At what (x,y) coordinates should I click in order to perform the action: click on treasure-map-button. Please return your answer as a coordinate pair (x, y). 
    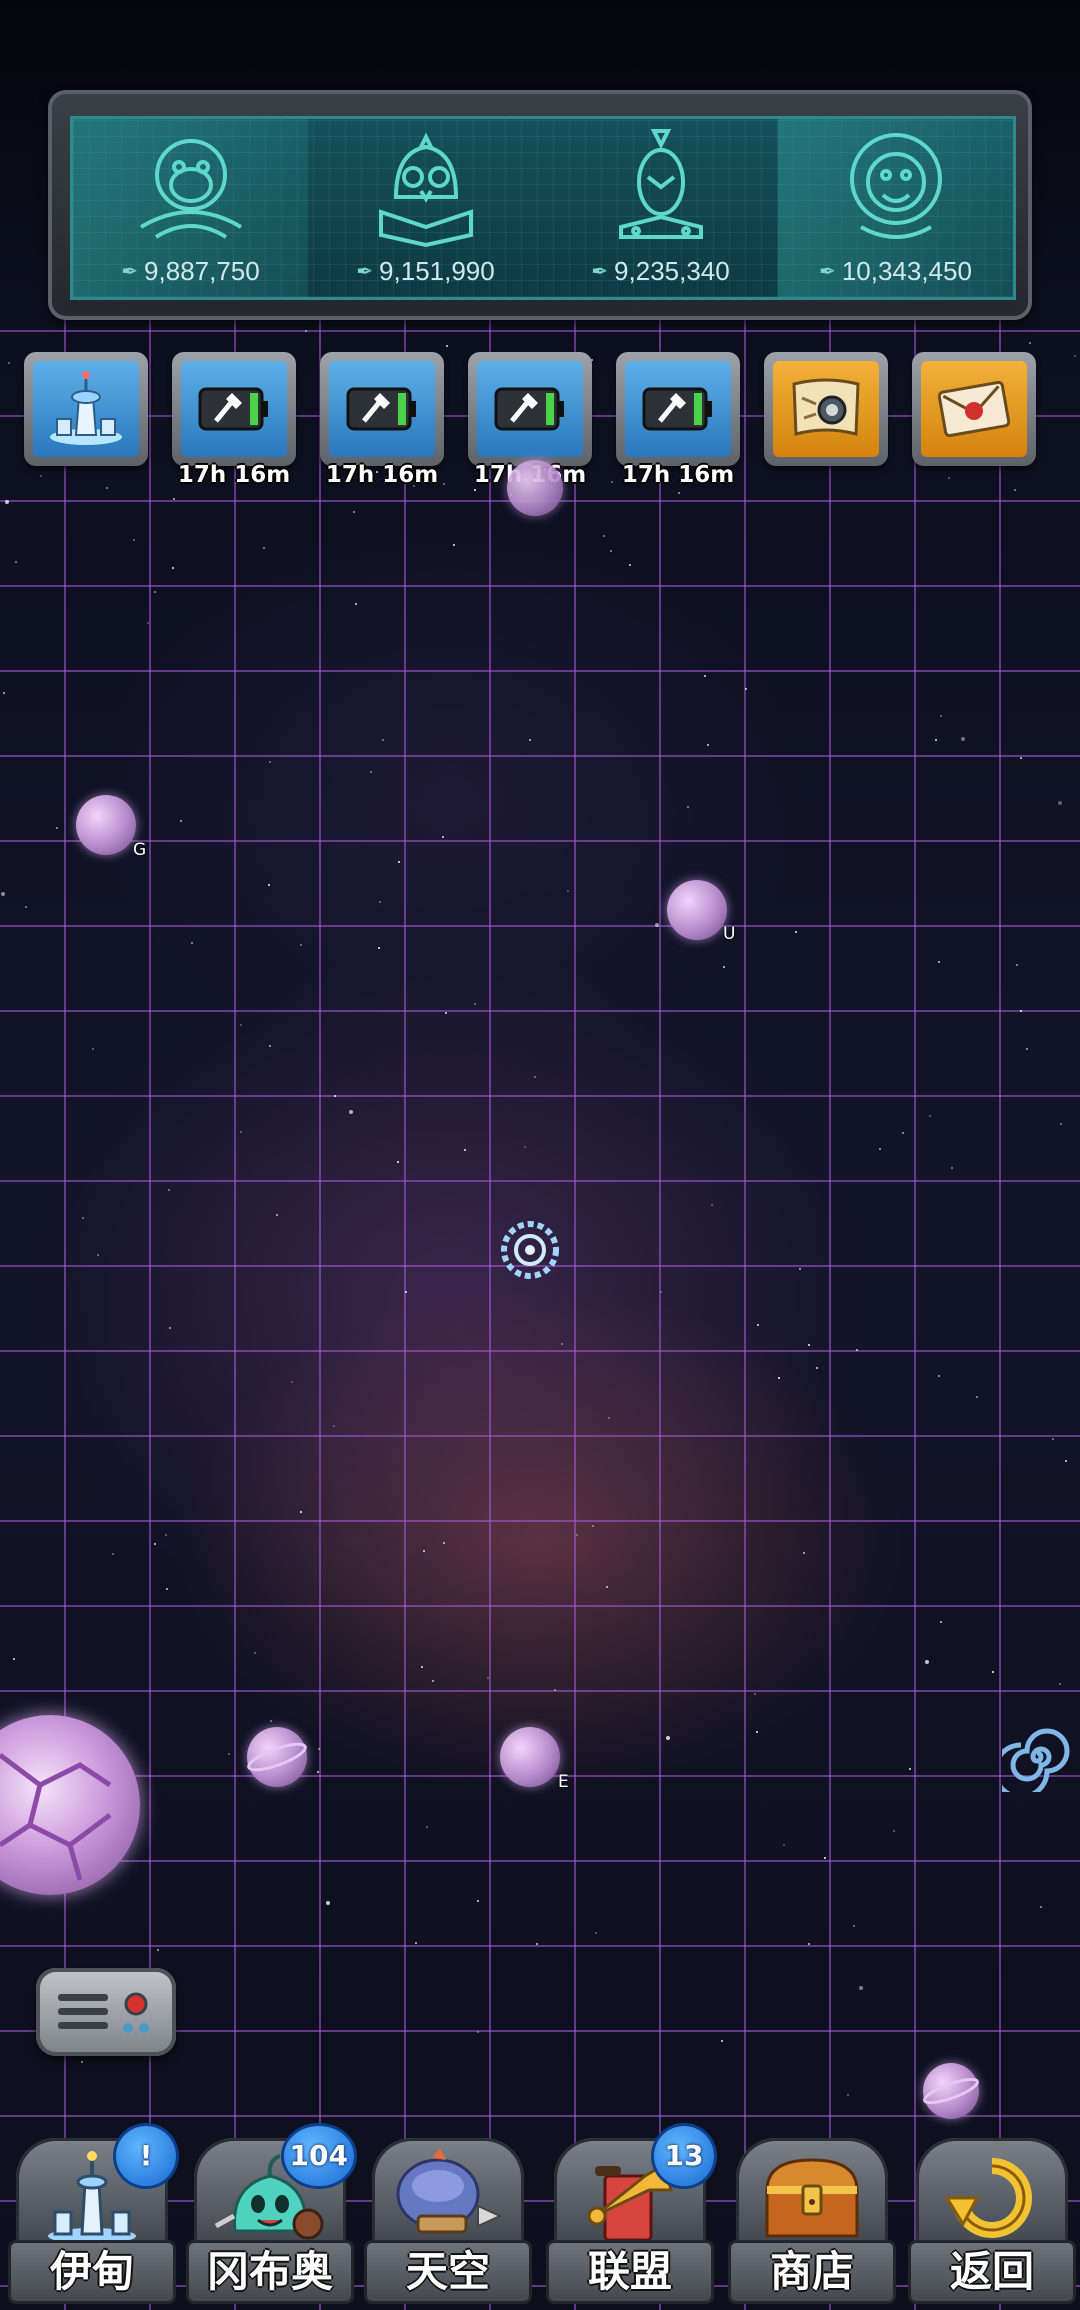
    Looking at the image, I should click on (826, 409).